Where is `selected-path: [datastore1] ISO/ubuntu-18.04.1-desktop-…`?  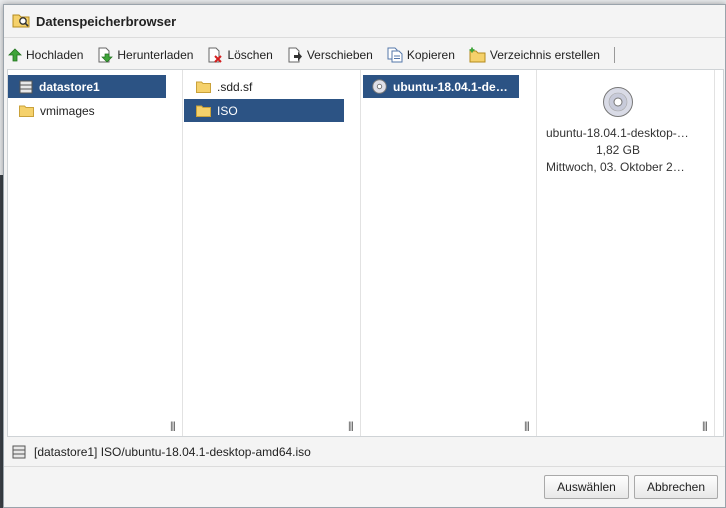
selected-path: [datastore1] ISO/ubuntu-18.04.1-desktop-… is located at coordinates (172, 452).